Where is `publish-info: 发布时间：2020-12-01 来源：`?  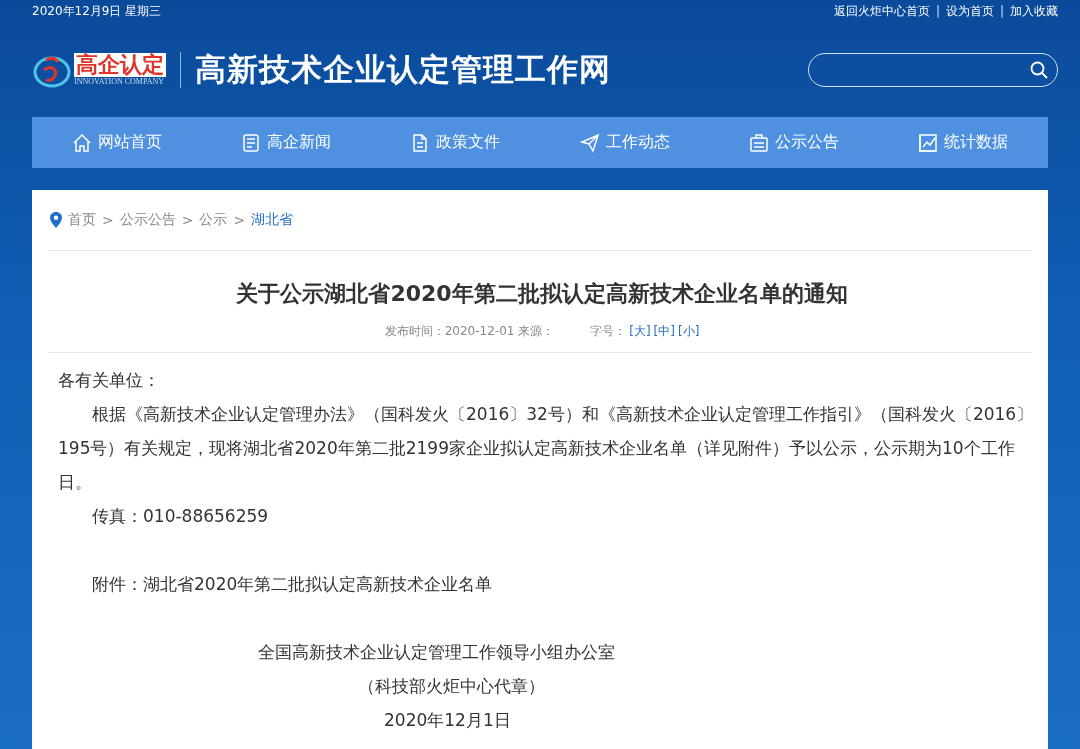 publish-info: 发布时间：2020-12-01 来源： is located at coordinates (469, 331).